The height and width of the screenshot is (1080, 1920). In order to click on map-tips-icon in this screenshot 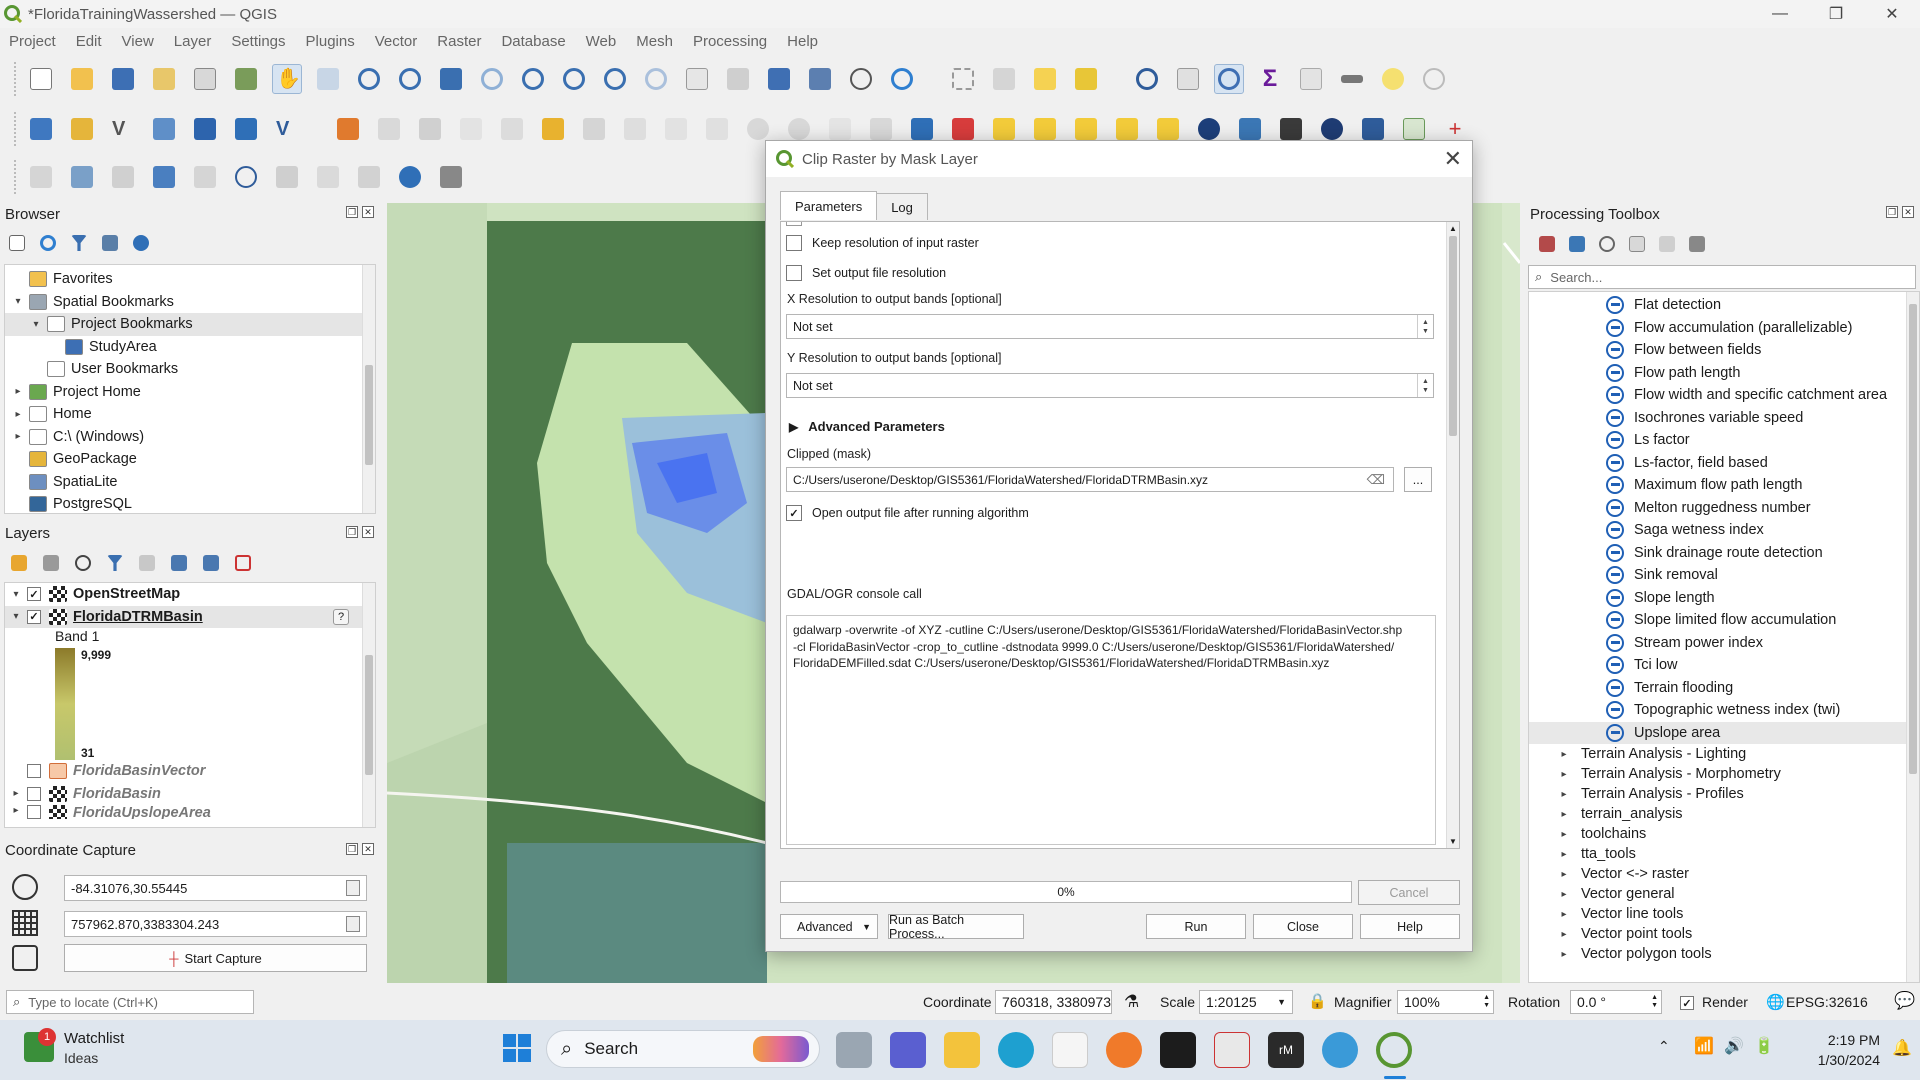, I will do `click(1393, 79)`.